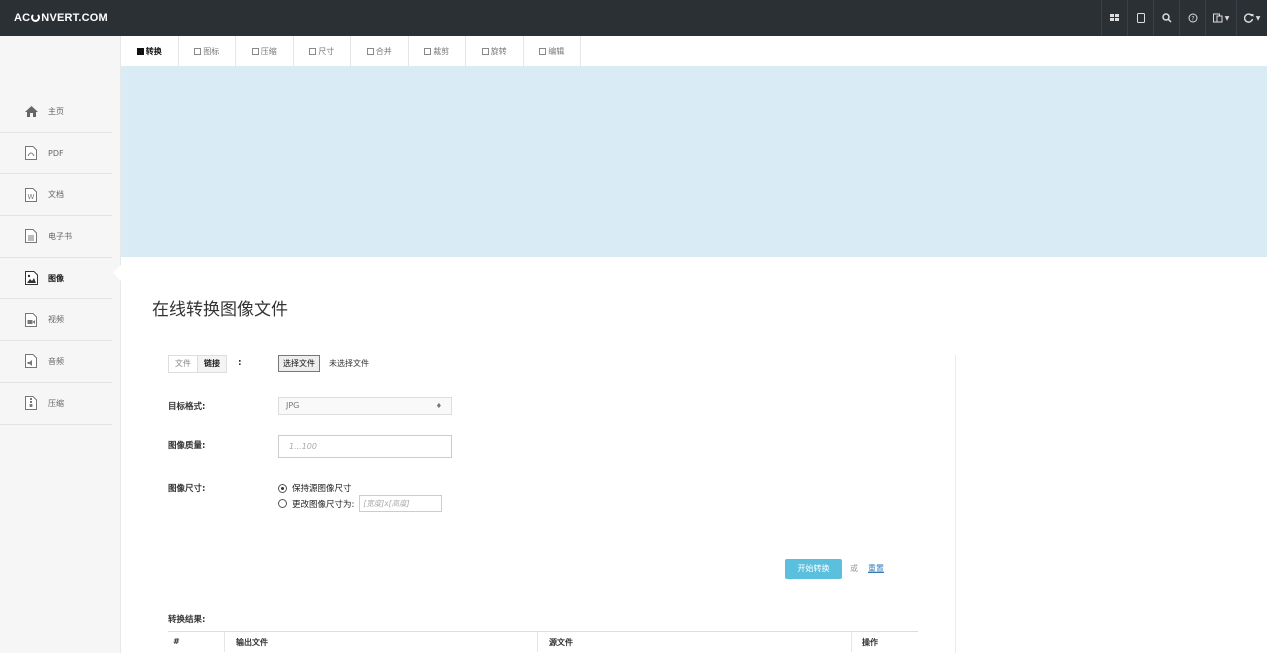 The width and height of the screenshot is (1267, 653). Describe the element at coordinates (694, 51) in the screenshot. I see `tool-tabs: 转换 图标 压缩 尺寸 合并 裁剪 旋转 编辑` at that location.